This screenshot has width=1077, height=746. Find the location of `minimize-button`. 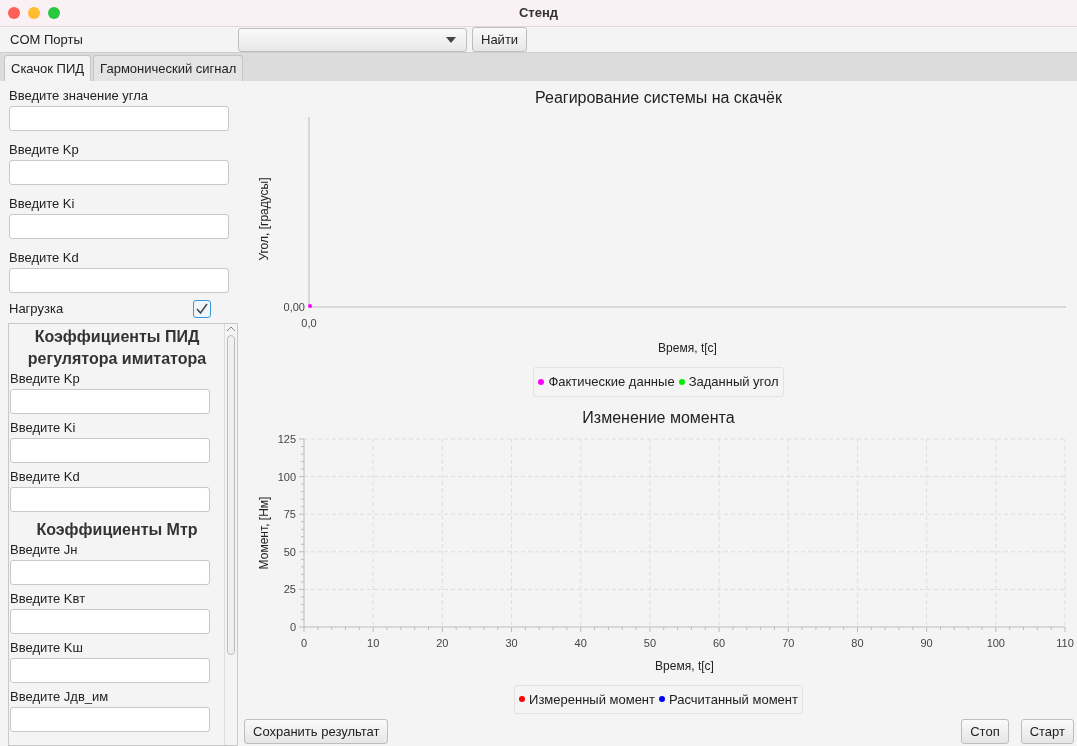

minimize-button is located at coordinates (34, 13).